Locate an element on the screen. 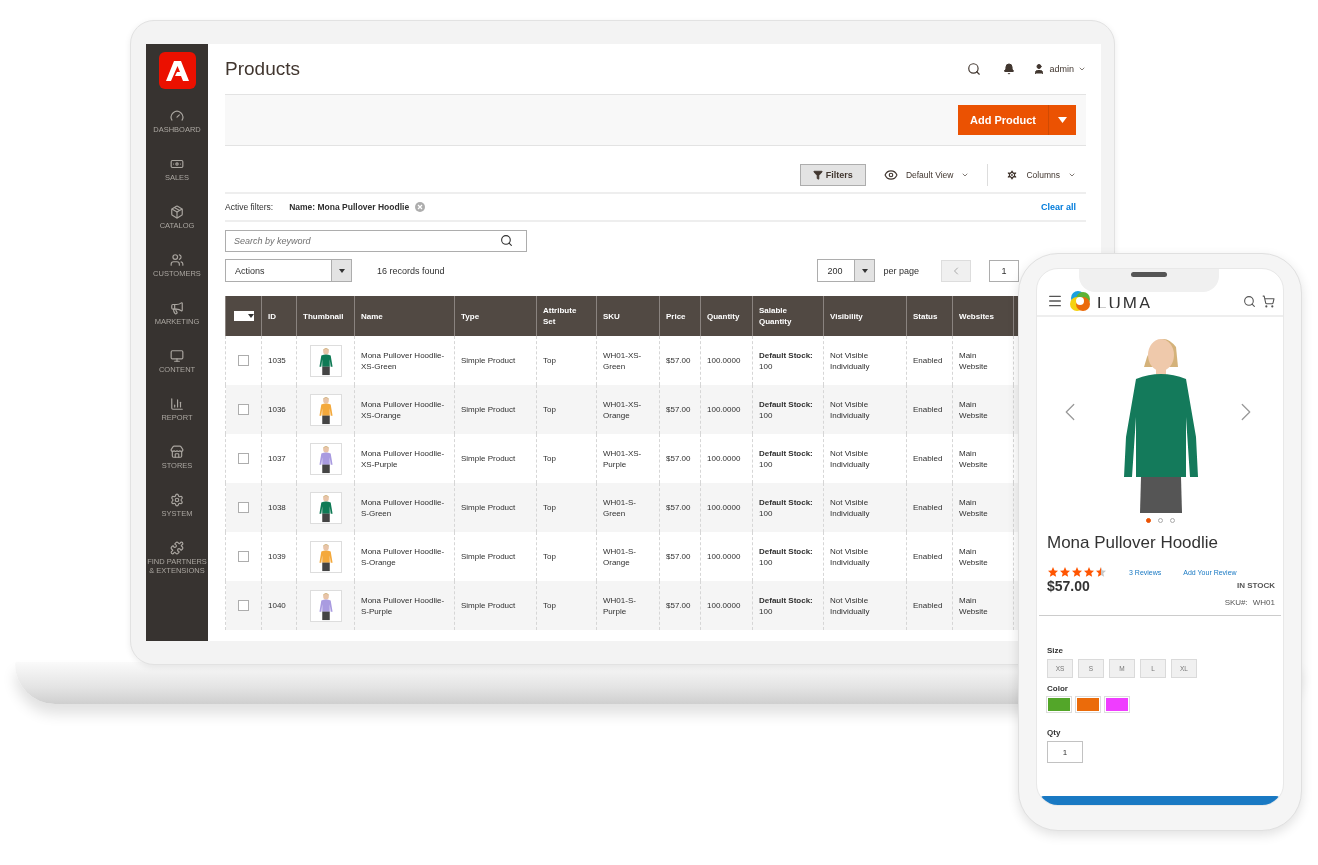 The image size is (1318, 865). column-header: ID is located at coordinates (279, 316).